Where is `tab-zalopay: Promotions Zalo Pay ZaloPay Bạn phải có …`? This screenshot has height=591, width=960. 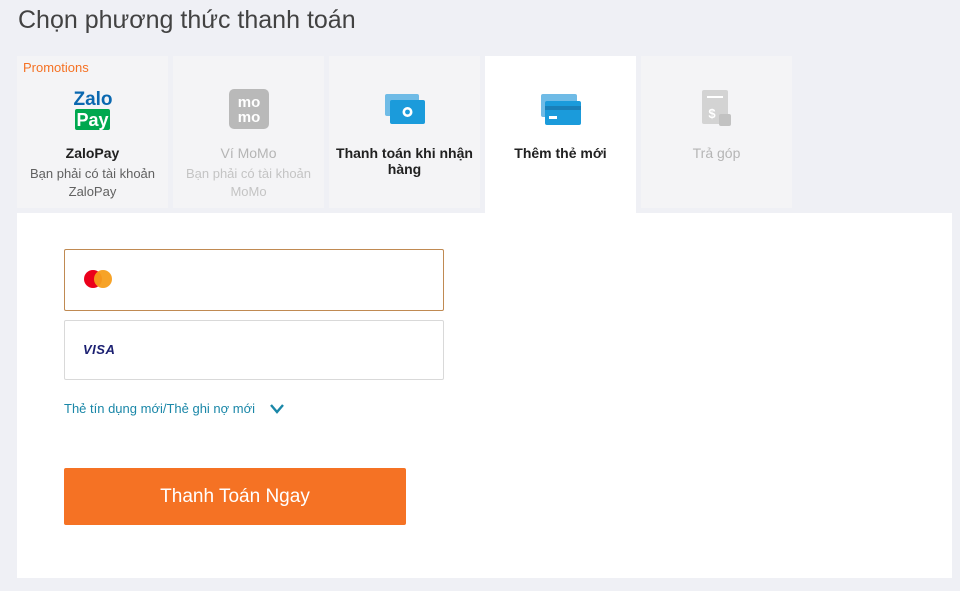 tab-zalopay: Promotions Zalo Pay ZaloPay Bạn phải có … is located at coordinates (92, 132).